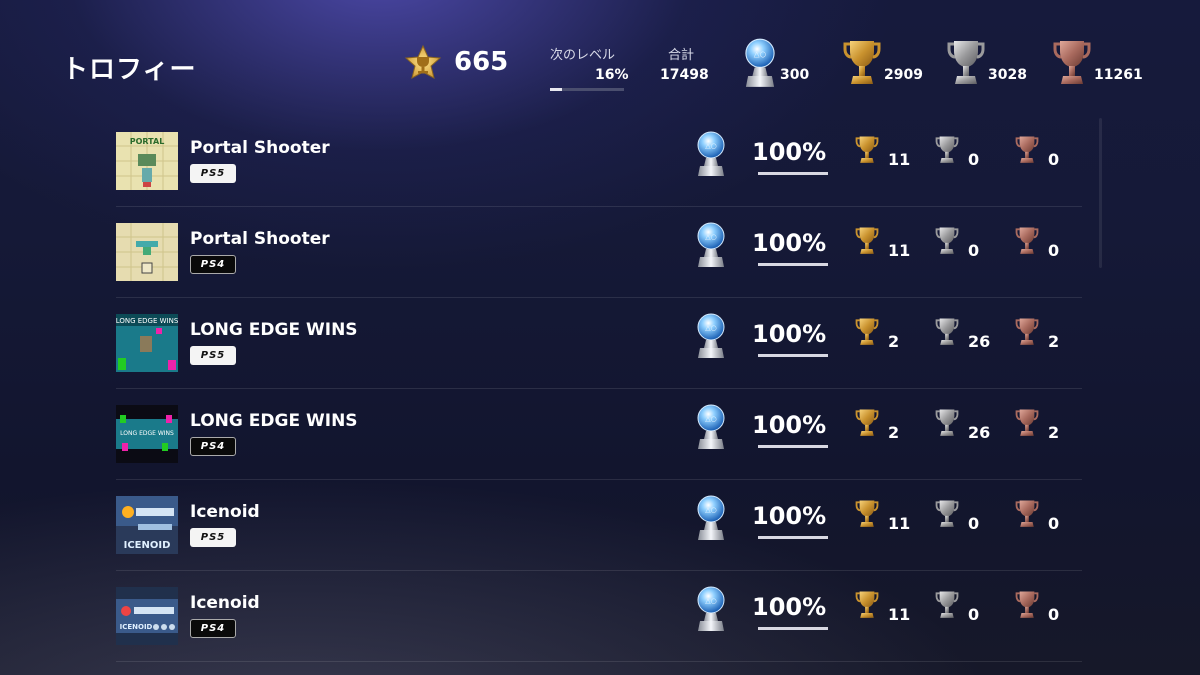 This screenshot has height=675, width=1200. What do you see at coordinates (1100, 193) in the screenshot?
I see `scrollbar` at bounding box center [1100, 193].